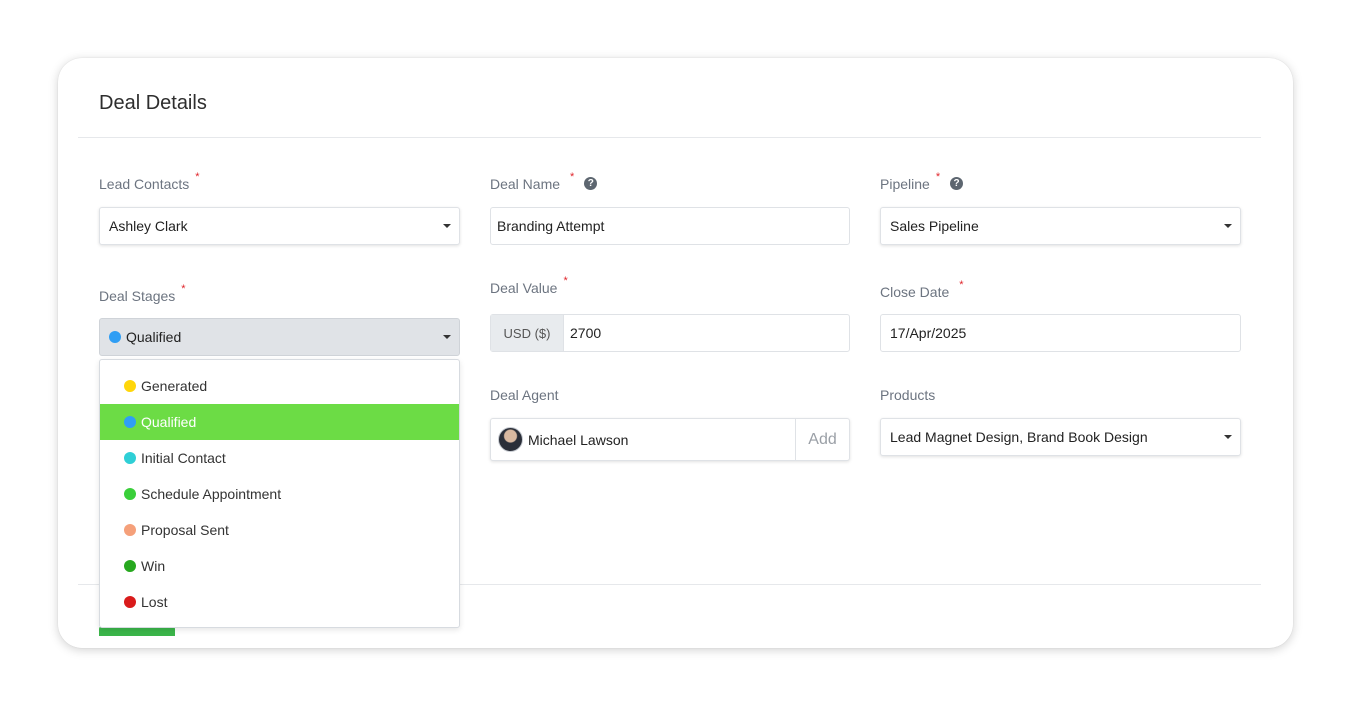  Describe the element at coordinates (279, 530) in the screenshot. I see `stage-option-proposal-sent: Proposal Sent` at that location.